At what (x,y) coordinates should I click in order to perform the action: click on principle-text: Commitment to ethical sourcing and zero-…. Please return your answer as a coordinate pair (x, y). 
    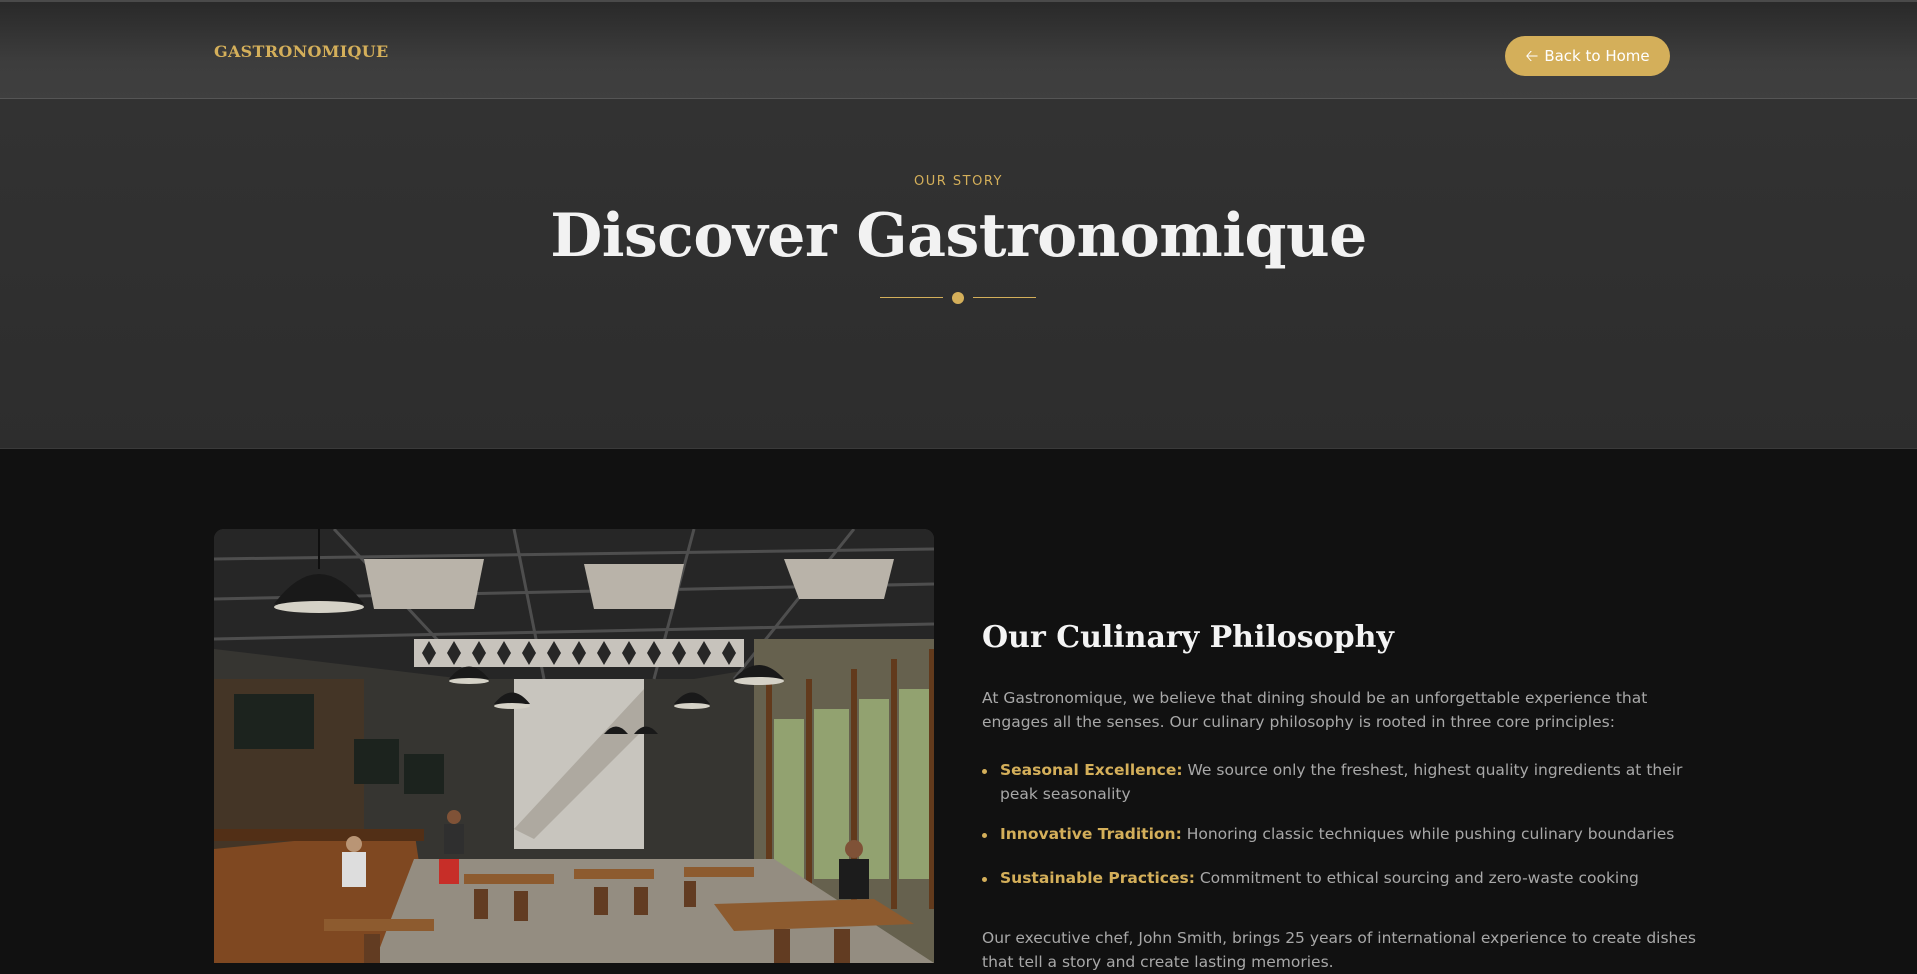
    Looking at the image, I should click on (1416, 878).